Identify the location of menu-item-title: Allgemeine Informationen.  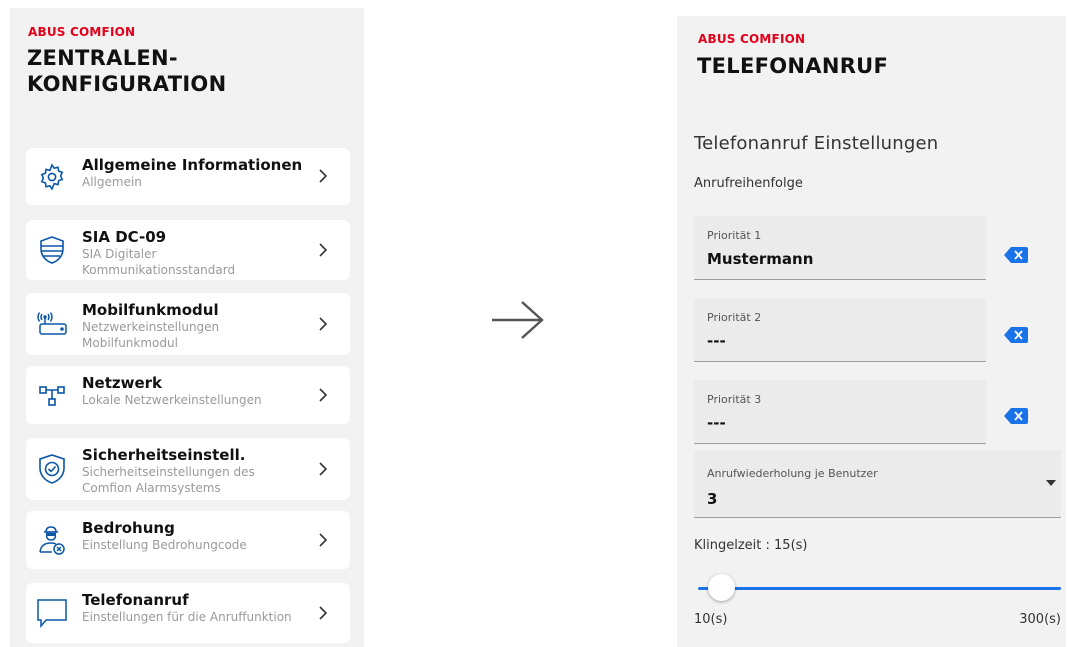
(192, 165).